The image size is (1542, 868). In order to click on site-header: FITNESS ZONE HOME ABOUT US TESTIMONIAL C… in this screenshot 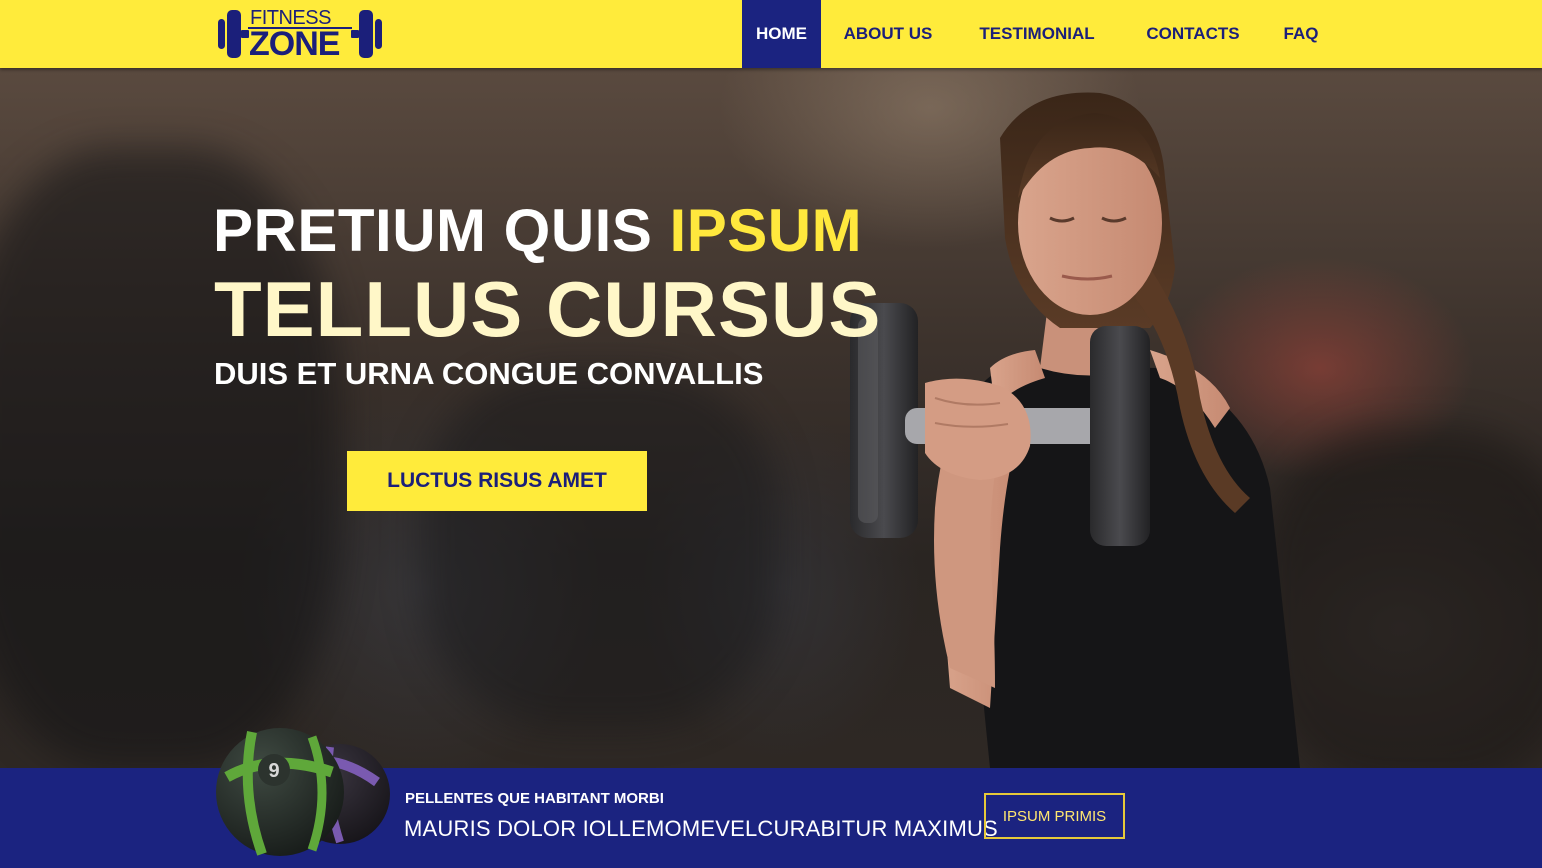, I will do `click(771, 34)`.